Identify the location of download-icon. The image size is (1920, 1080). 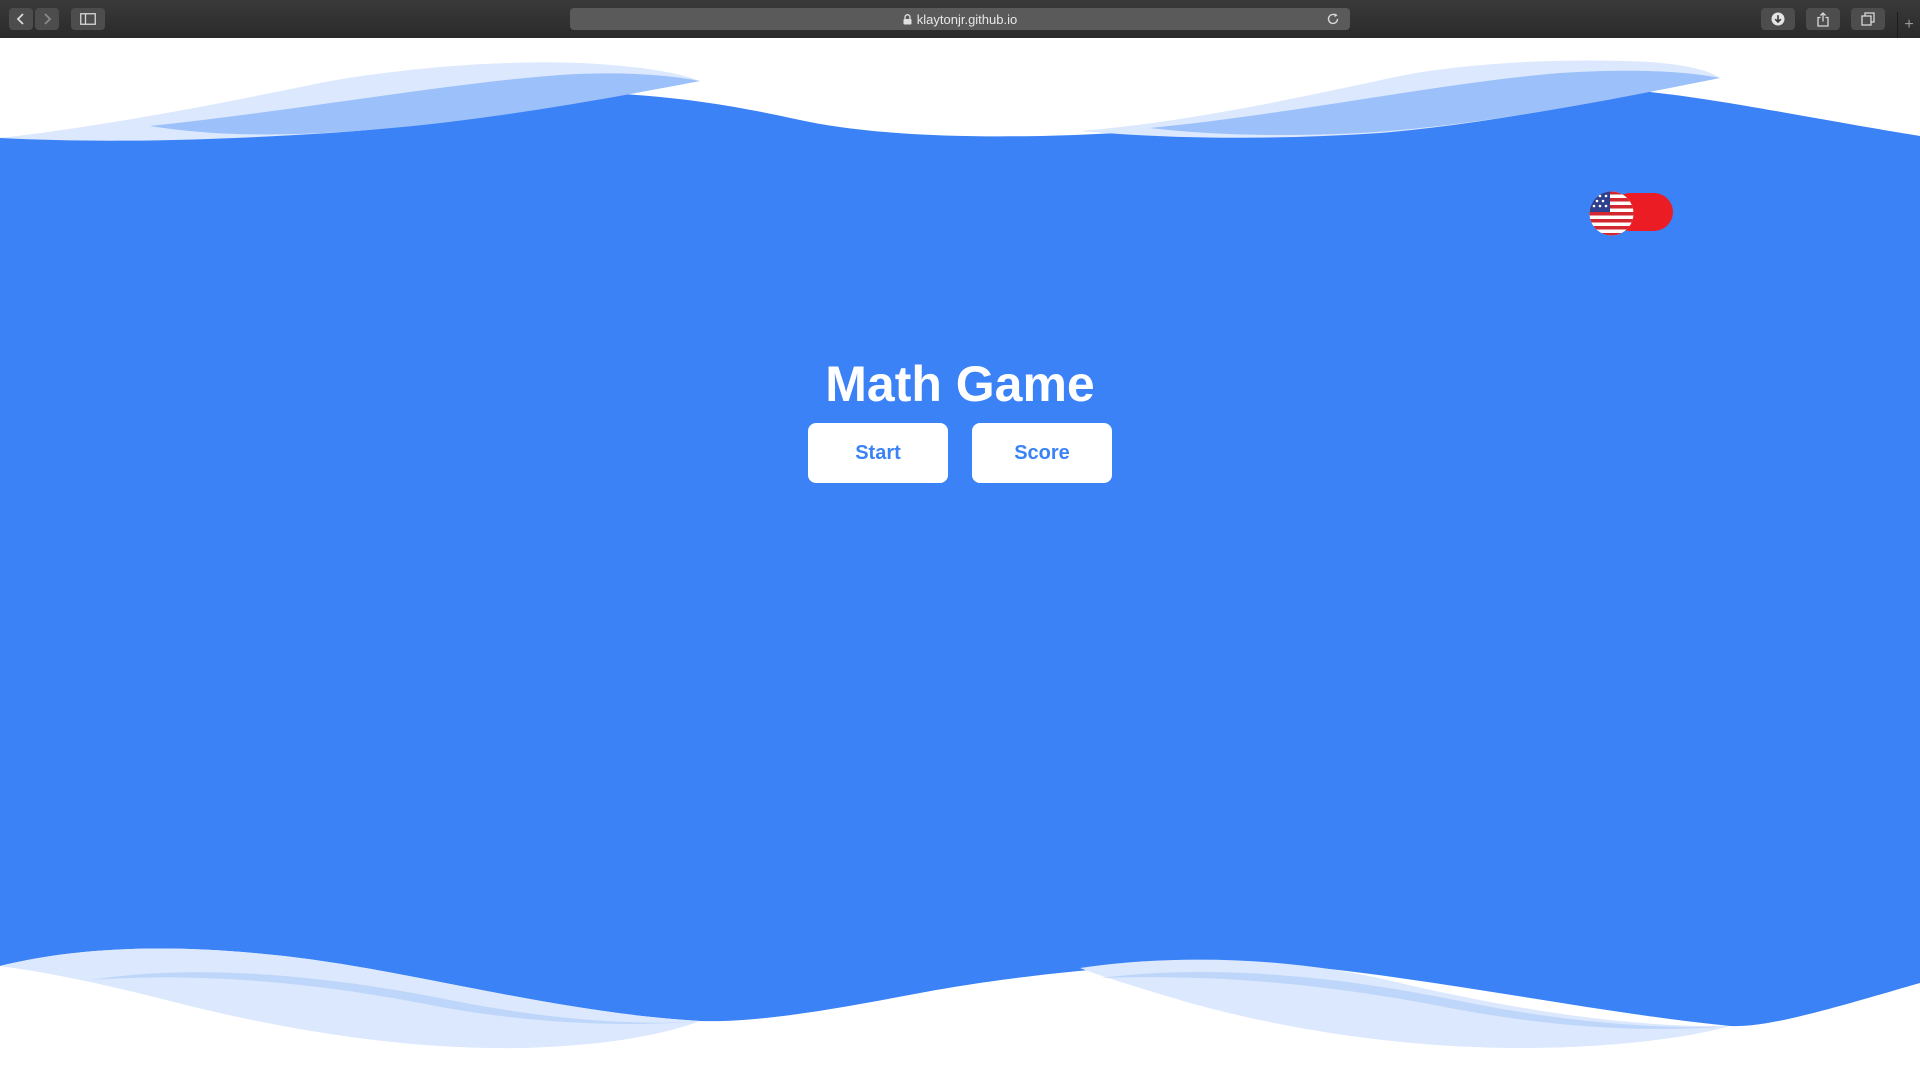
(1778, 19).